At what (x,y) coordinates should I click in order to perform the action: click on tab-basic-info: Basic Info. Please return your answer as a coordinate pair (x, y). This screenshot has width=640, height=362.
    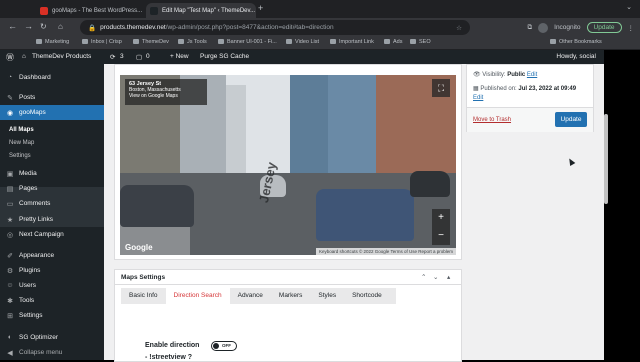
    Looking at the image, I should click on (143, 296).